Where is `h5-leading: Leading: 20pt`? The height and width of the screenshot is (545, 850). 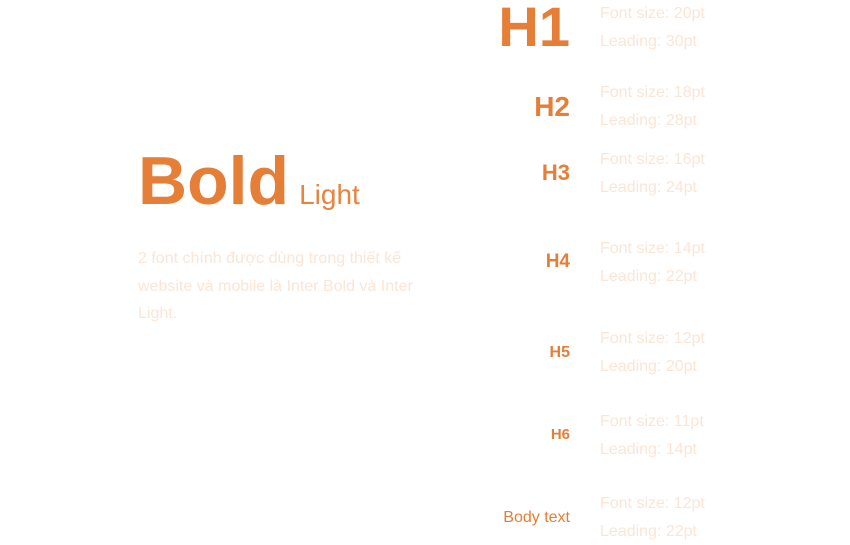 h5-leading: Leading: 20pt is located at coordinates (652, 367).